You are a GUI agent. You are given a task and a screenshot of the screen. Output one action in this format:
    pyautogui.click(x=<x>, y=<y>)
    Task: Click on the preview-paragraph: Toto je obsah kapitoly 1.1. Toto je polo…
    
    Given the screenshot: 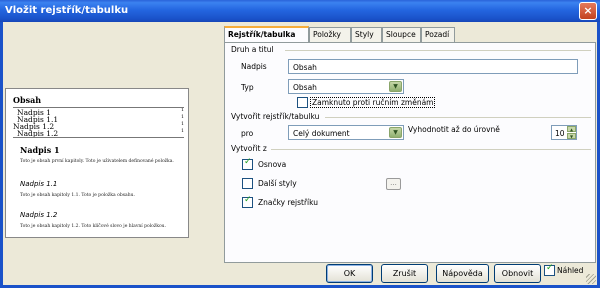 What is the action you would take?
    pyautogui.click(x=77, y=195)
    